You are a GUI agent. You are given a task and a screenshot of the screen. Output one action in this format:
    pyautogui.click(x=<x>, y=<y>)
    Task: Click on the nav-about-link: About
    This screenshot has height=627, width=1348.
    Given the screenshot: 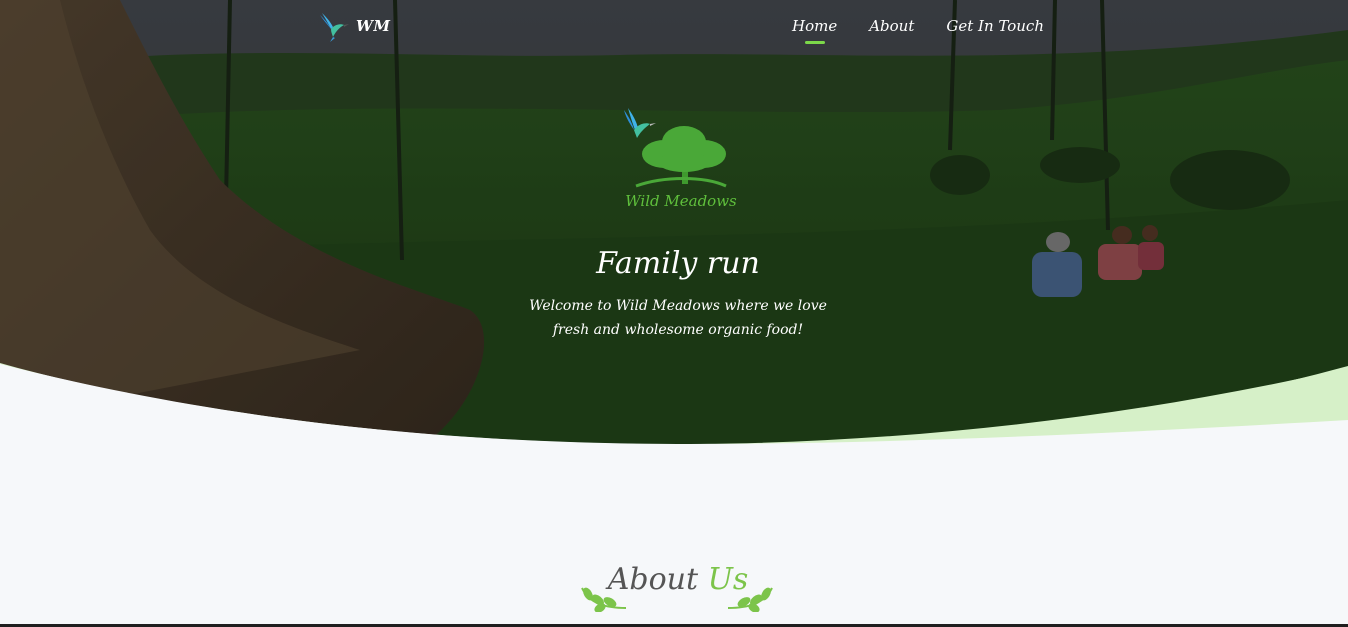 What is the action you would take?
    pyautogui.click(x=891, y=26)
    